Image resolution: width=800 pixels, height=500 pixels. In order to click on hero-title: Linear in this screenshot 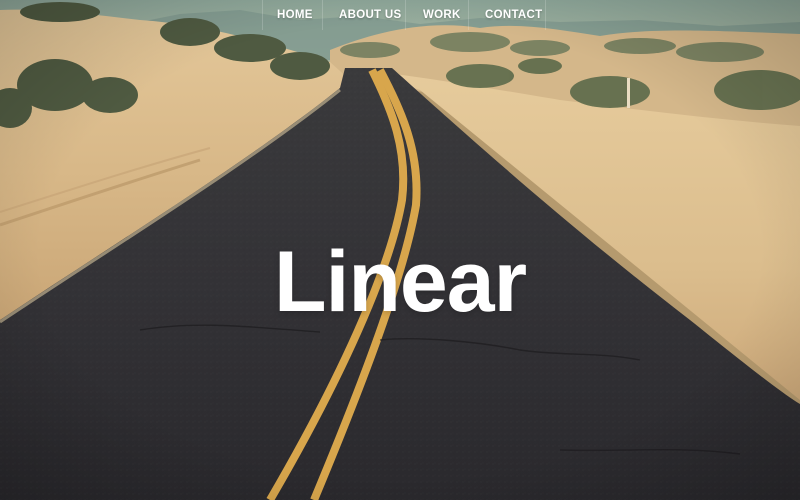, I will do `click(400, 282)`.